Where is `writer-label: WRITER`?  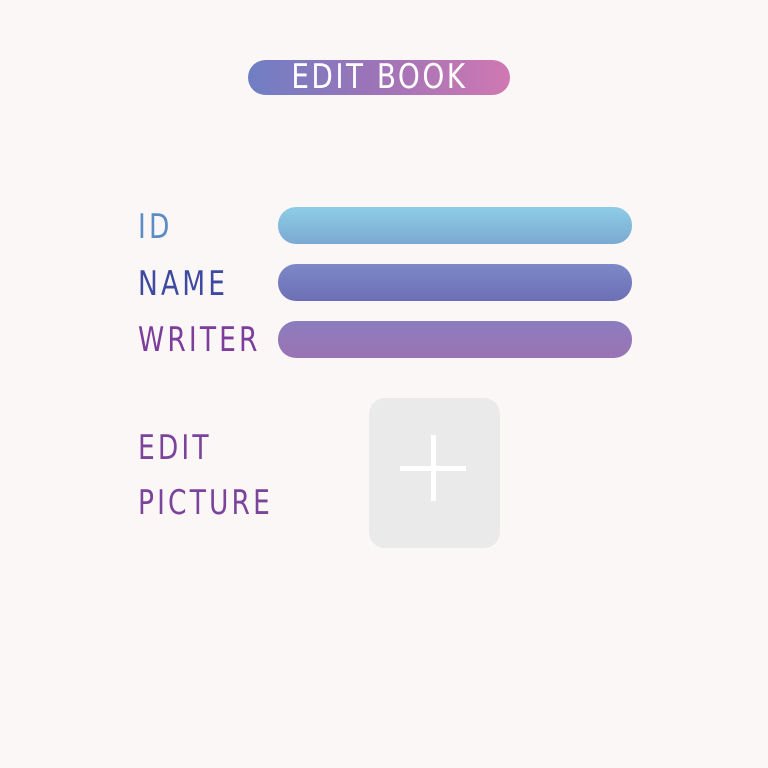
writer-label: WRITER is located at coordinates (199, 340).